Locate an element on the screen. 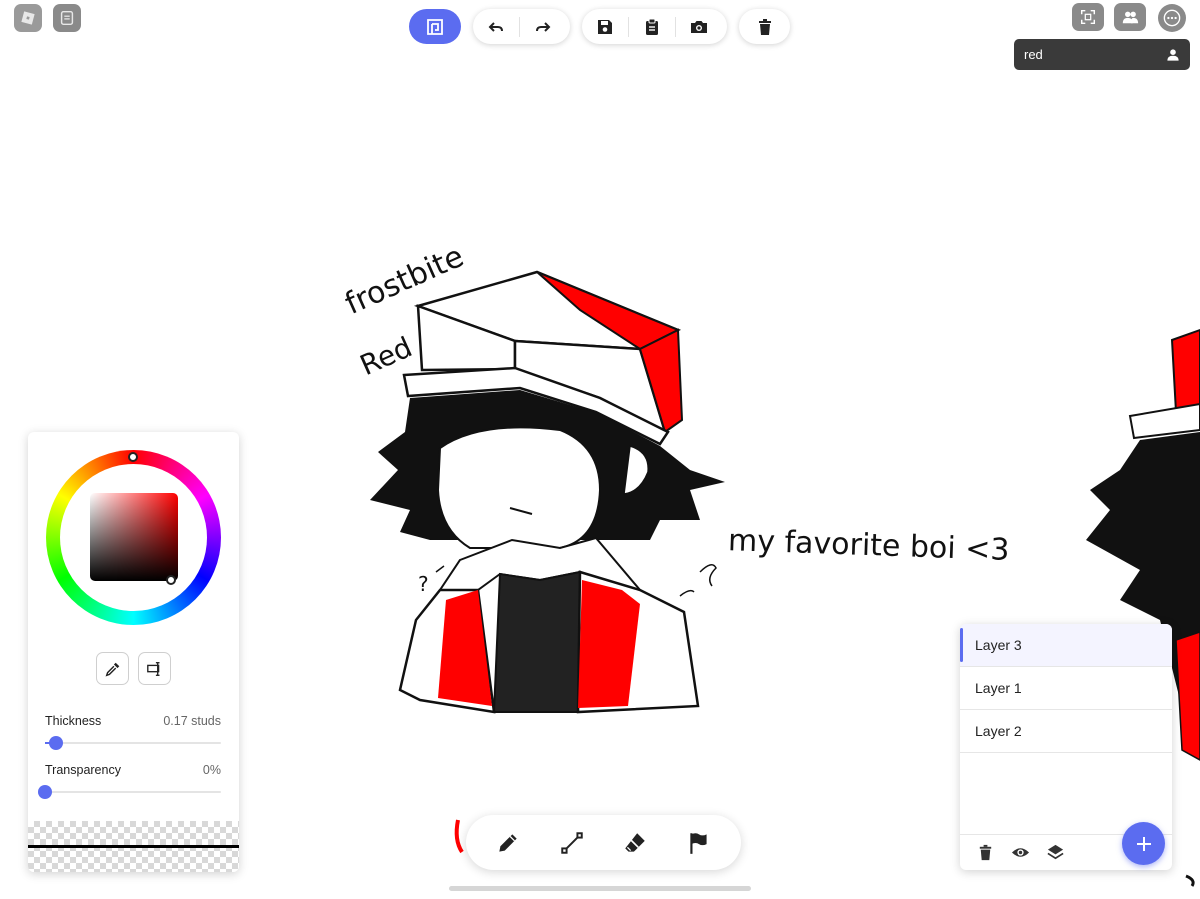  canvas-mode-icon is located at coordinates (435, 26).